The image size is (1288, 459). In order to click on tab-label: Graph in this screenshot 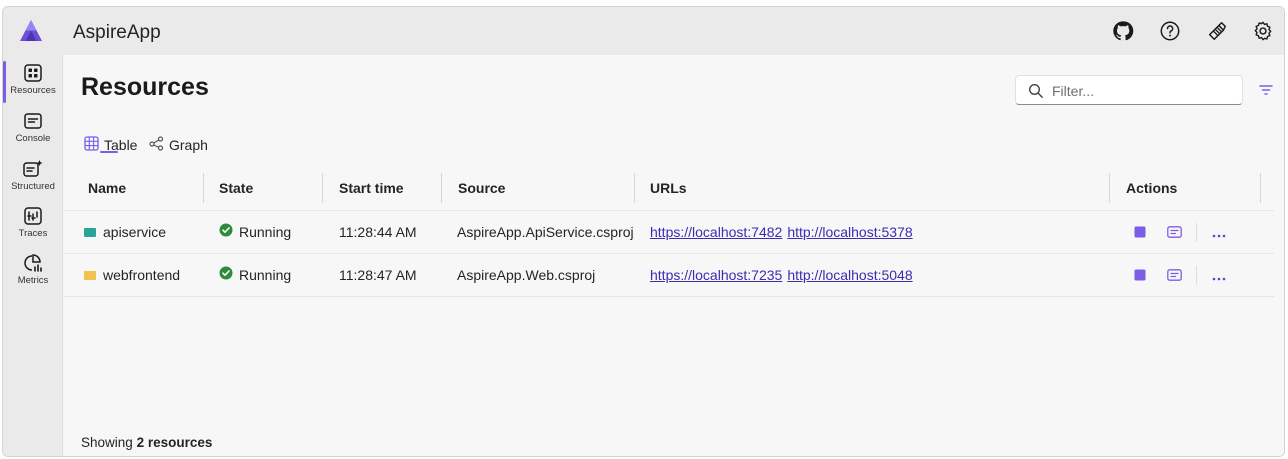, I will do `click(188, 145)`.